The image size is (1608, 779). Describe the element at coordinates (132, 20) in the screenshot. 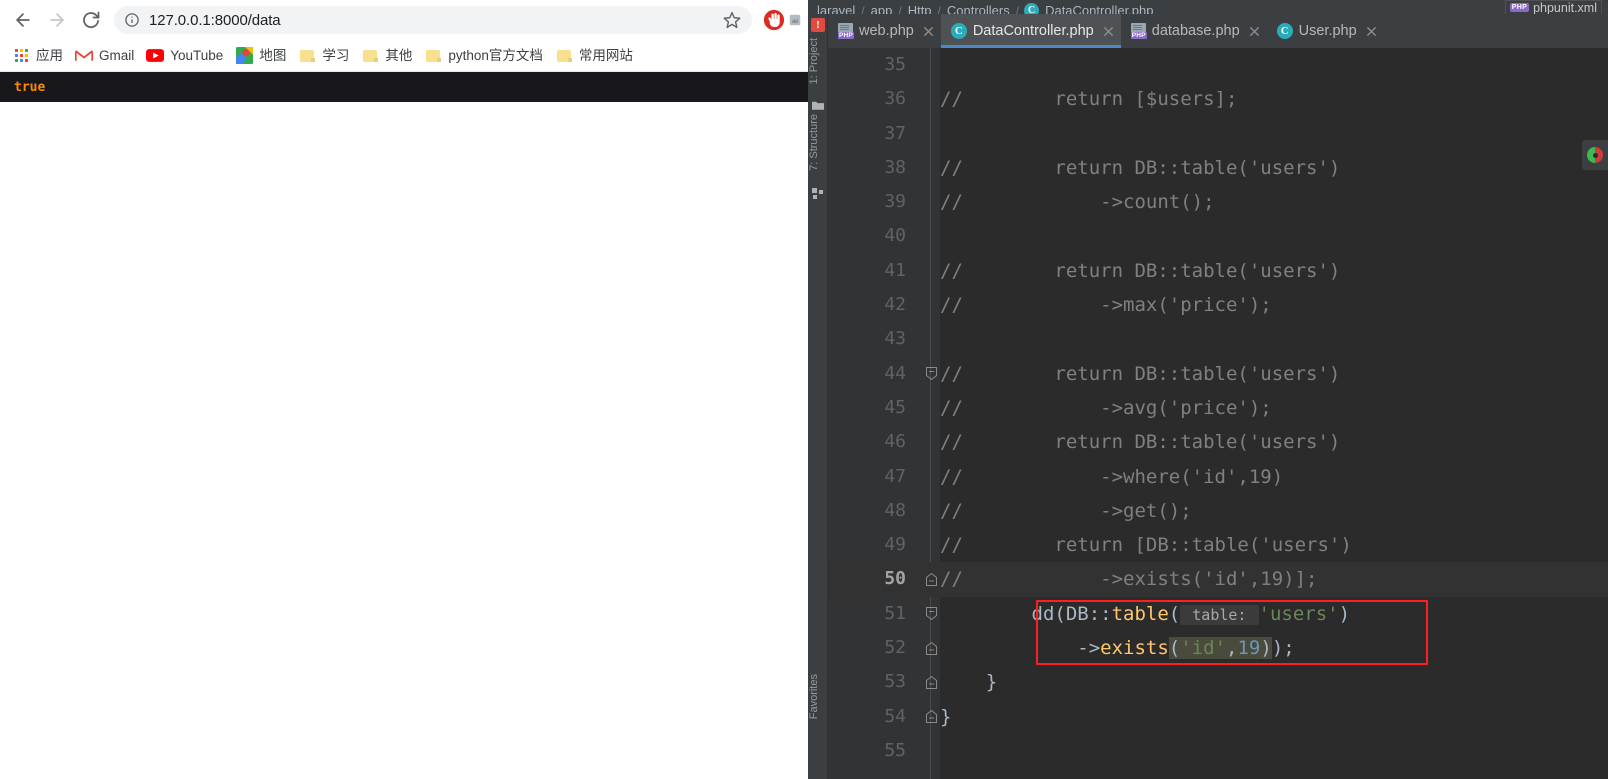

I see `info-circle-icon` at that location.